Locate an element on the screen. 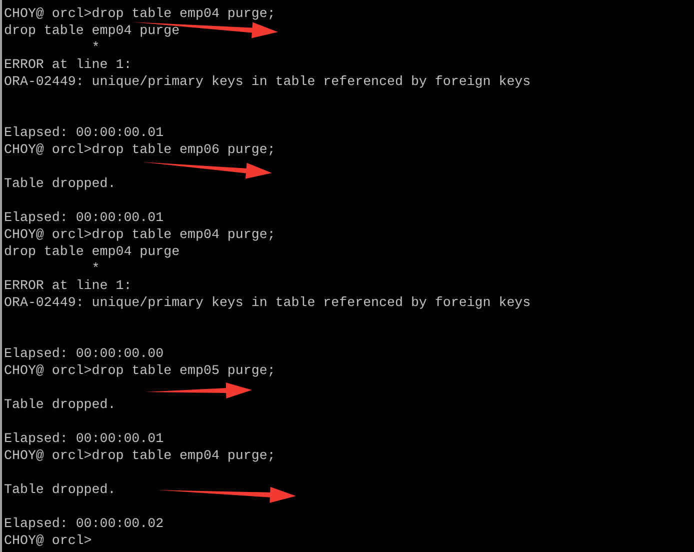  console-line: CHOY@ orcl>drop table emp05 purge; is located at coordinates (140, 370).